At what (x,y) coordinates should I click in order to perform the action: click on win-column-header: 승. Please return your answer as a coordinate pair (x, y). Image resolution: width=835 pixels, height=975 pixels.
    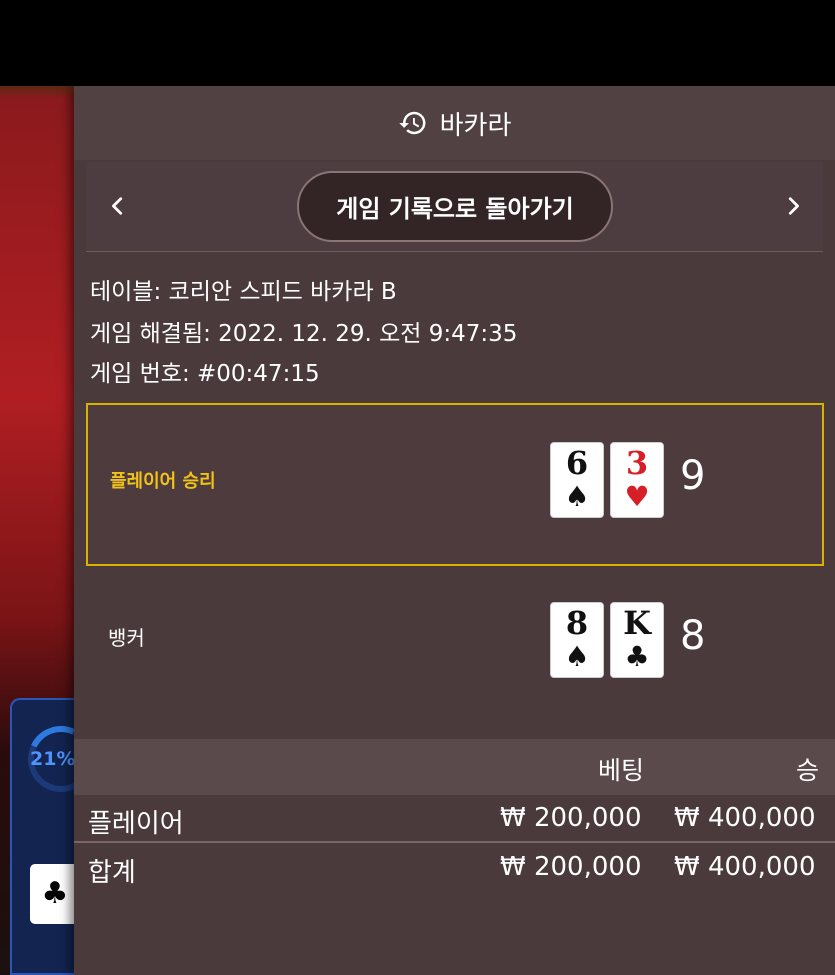
    Looking at the image, I should click on (808, 770).